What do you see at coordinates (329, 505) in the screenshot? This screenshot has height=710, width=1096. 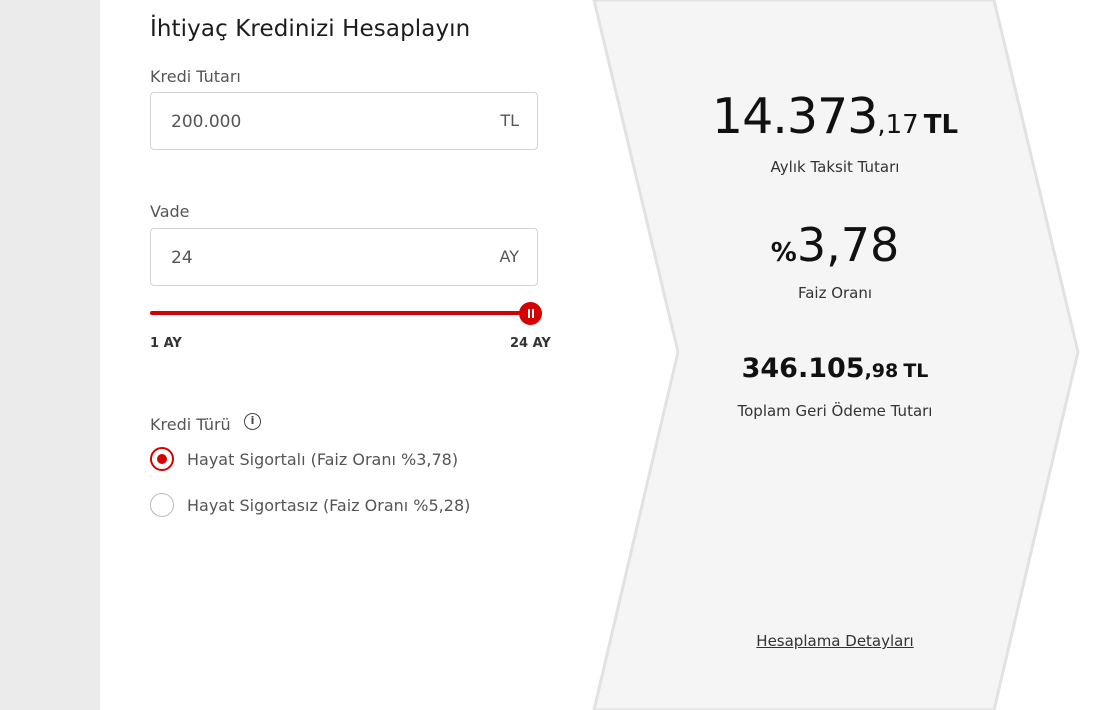 I see `option-no-insurance-label: Hayat Sigortasız (Faiz Oranı %5,28)` at bounding box center [329, 505].